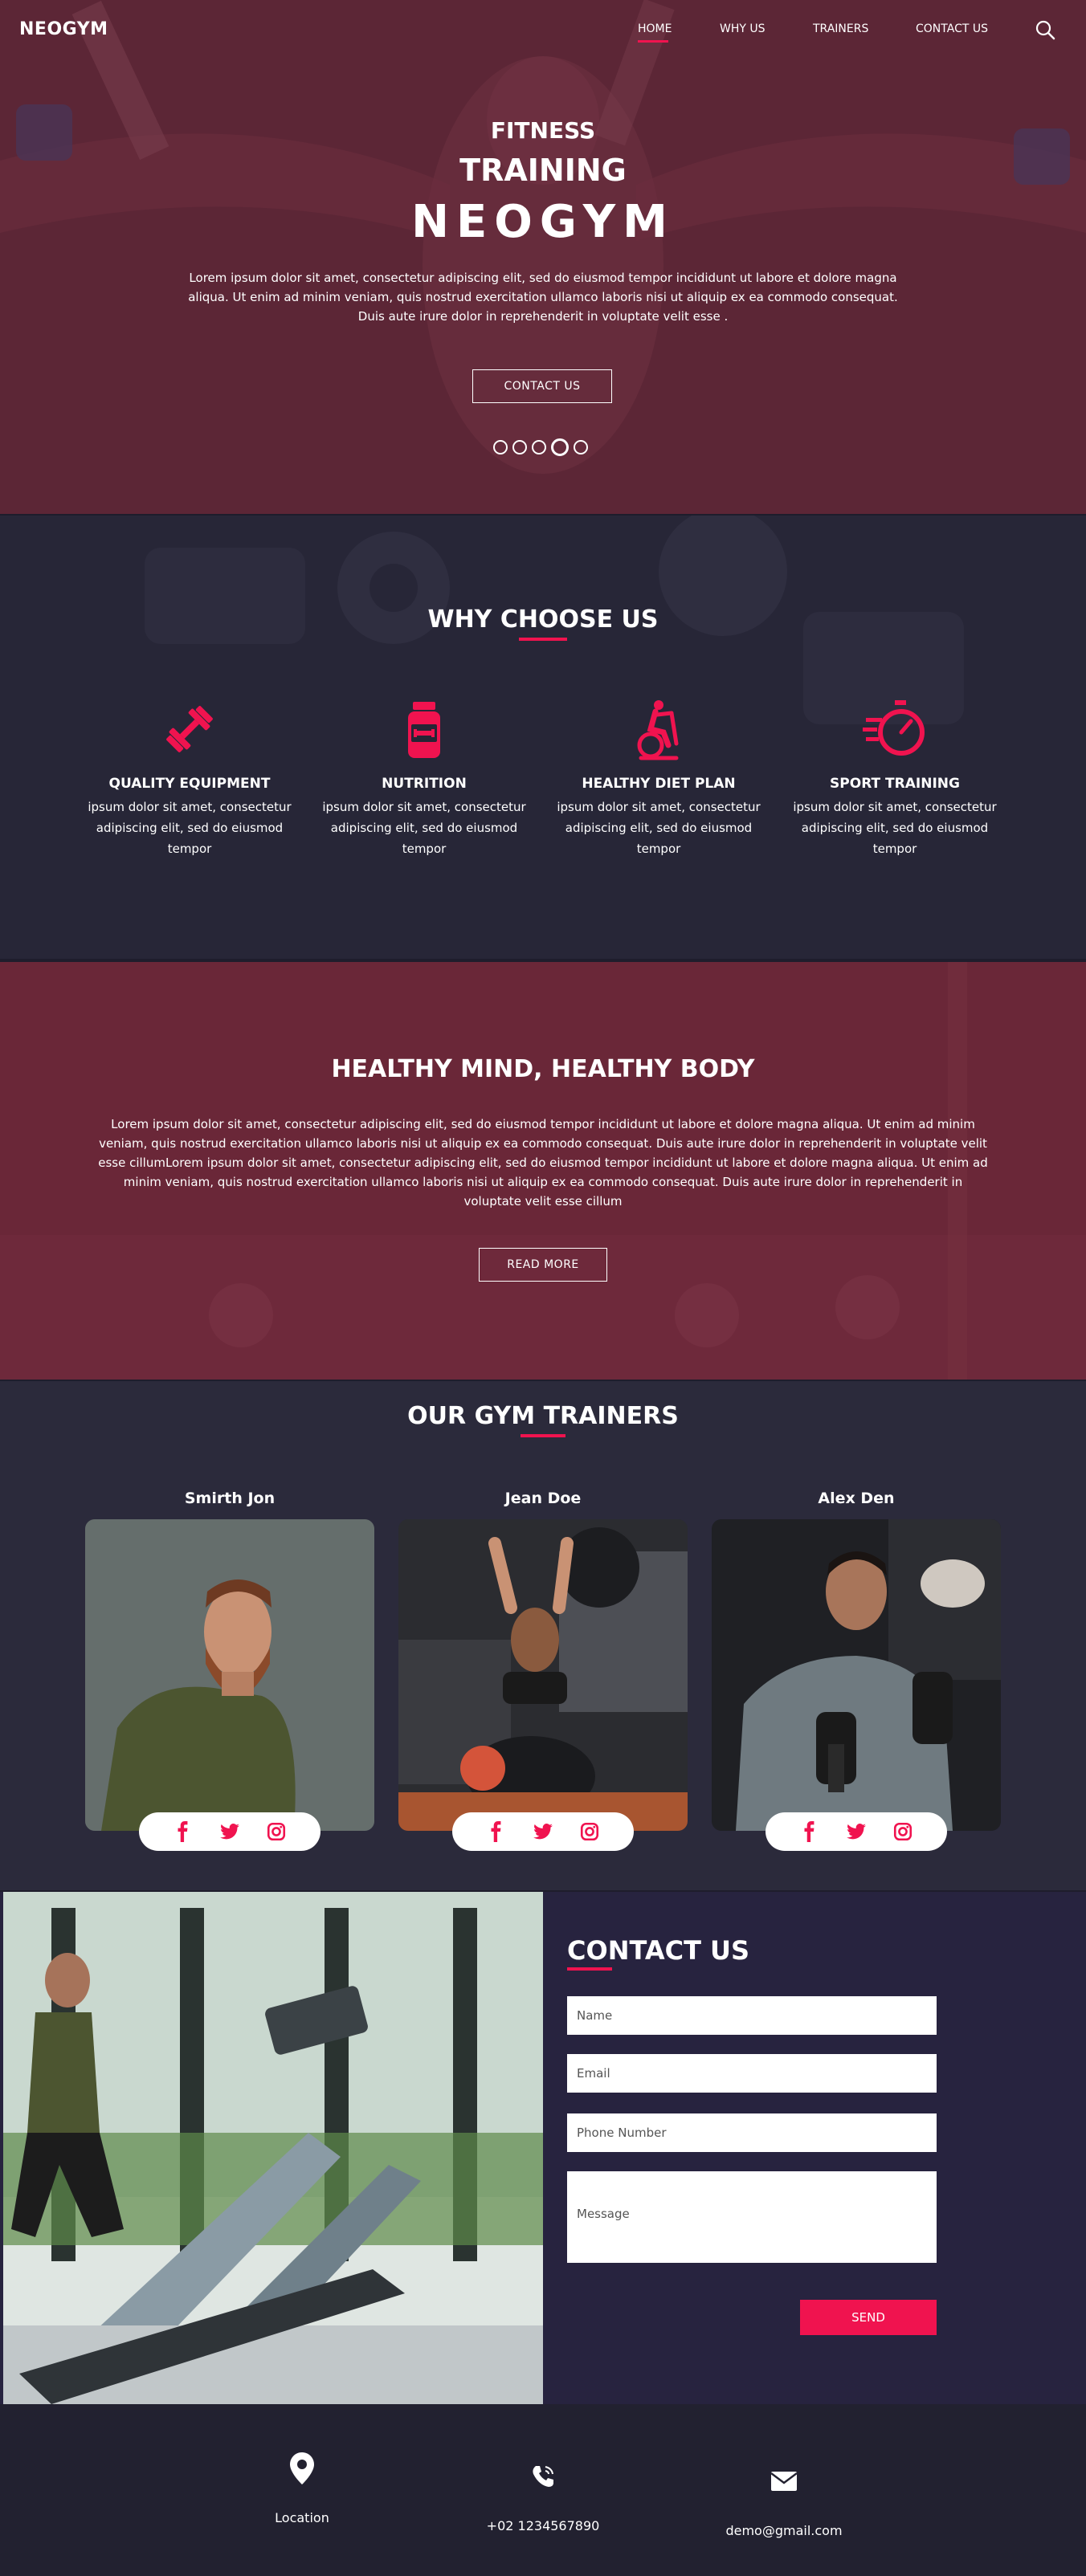 The height and width of the screenshot is (2576, 1086). I want to click on stopwatch-icon, so click(894, 728).